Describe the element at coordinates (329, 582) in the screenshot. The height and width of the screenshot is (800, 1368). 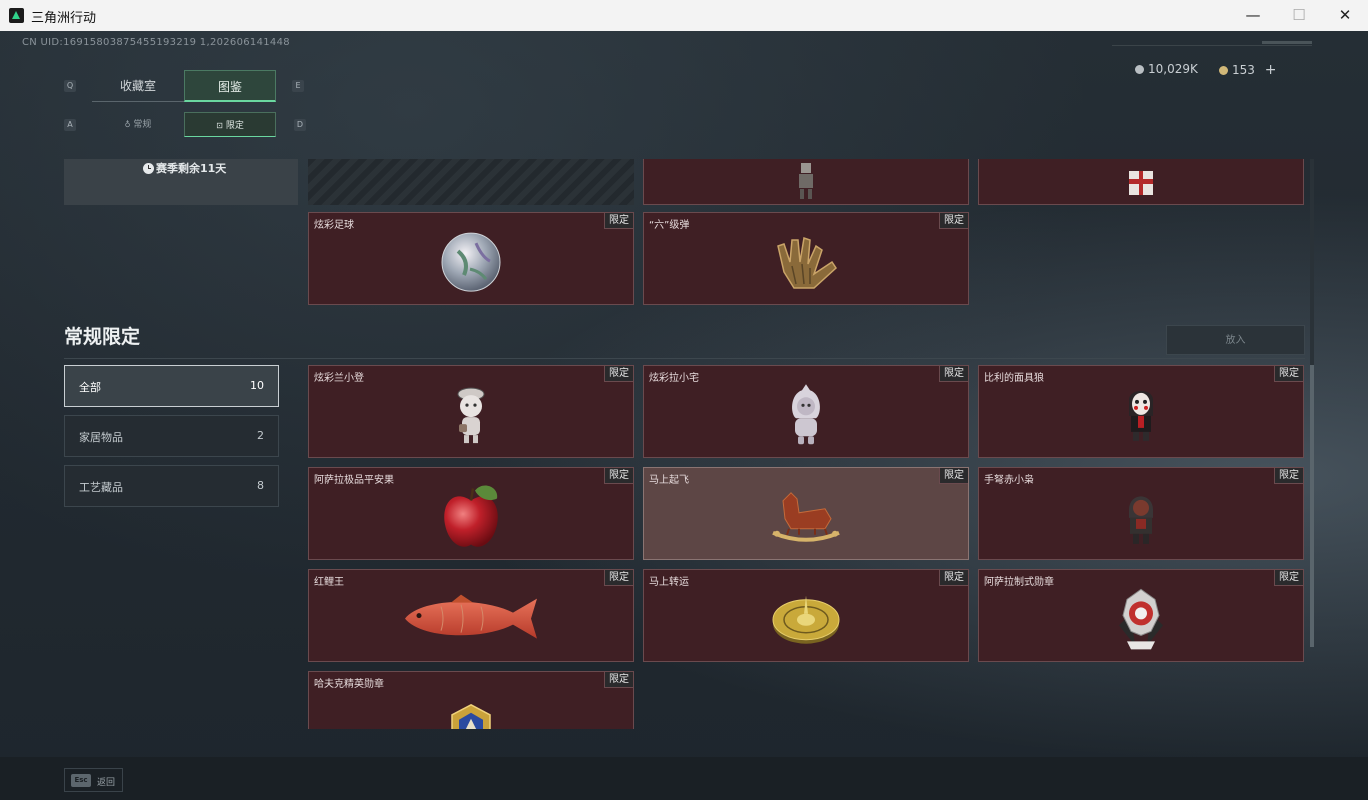
I see `card-name: 红鲤王` at that location.